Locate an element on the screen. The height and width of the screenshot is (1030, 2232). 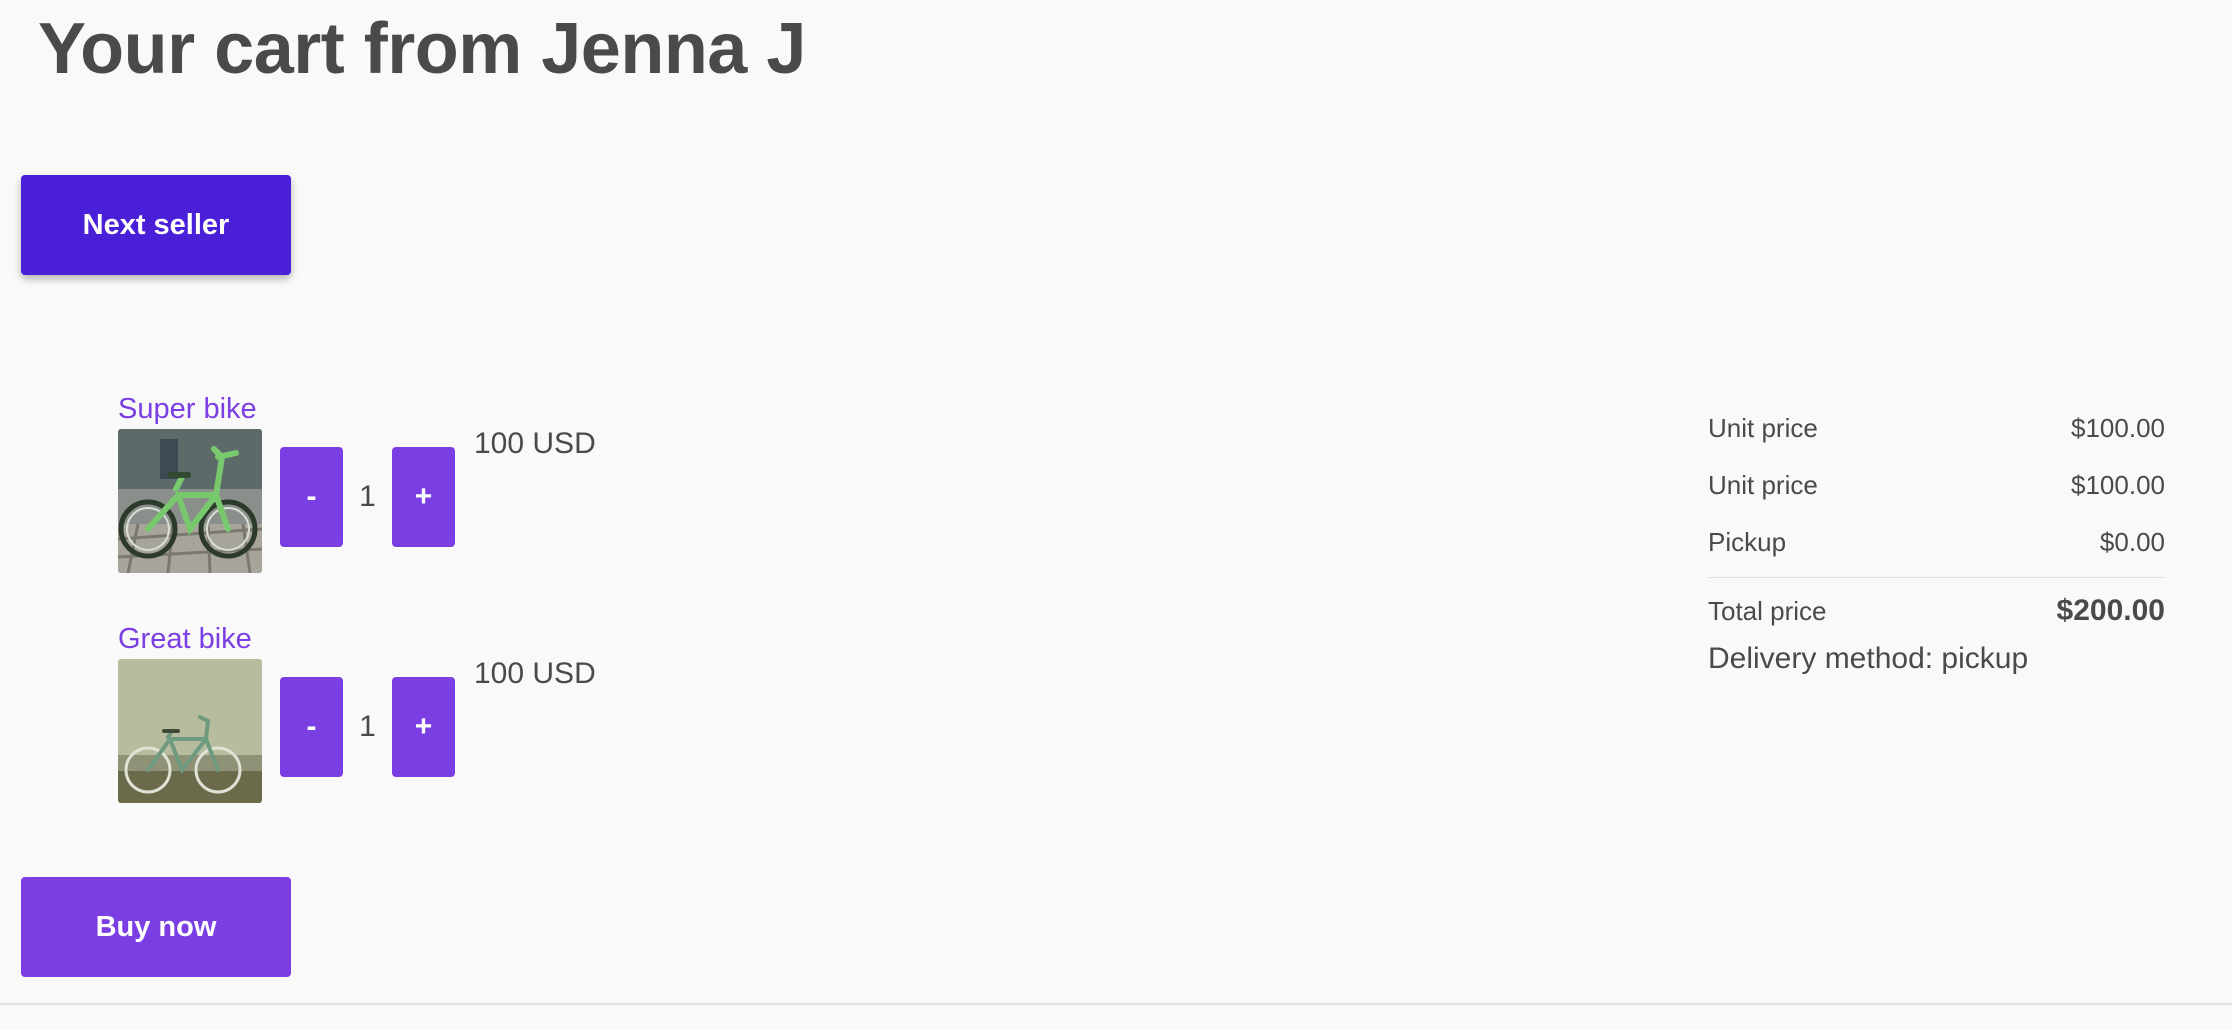
bicycle-against-wall-photo-icon is located at coordinates (190, 731).